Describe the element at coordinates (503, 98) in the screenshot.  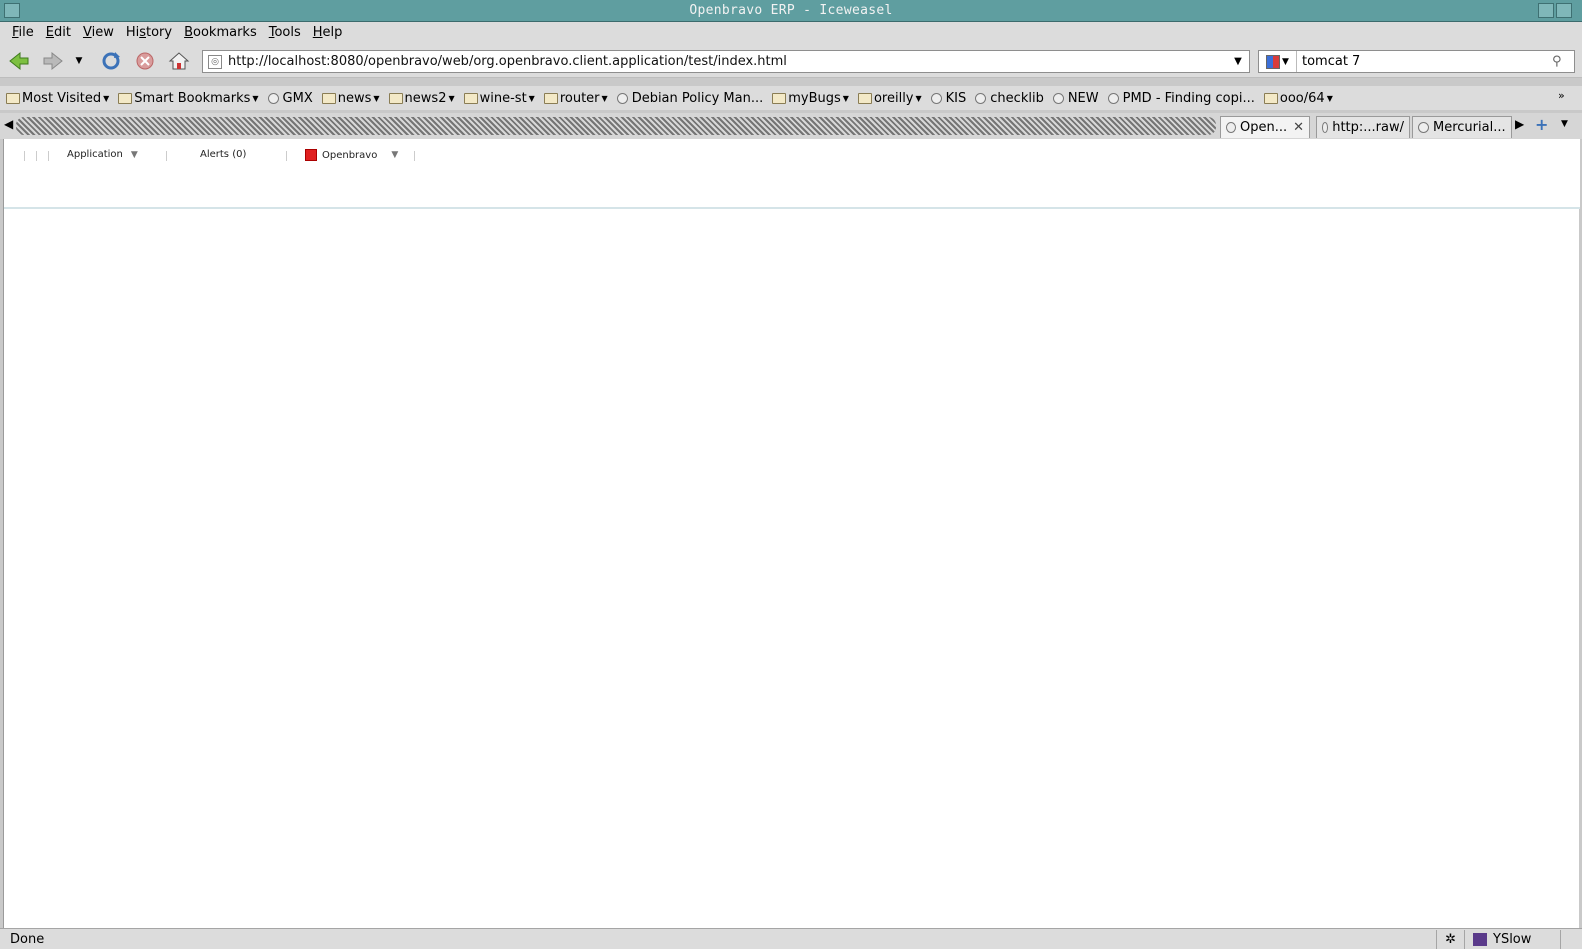
I see `bookmark-label: wine-st` at that location.